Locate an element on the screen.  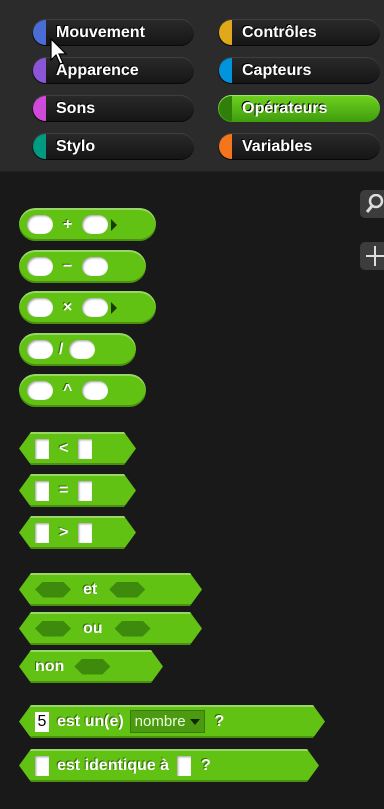
block-and: et is located at coordinates (110, 589).